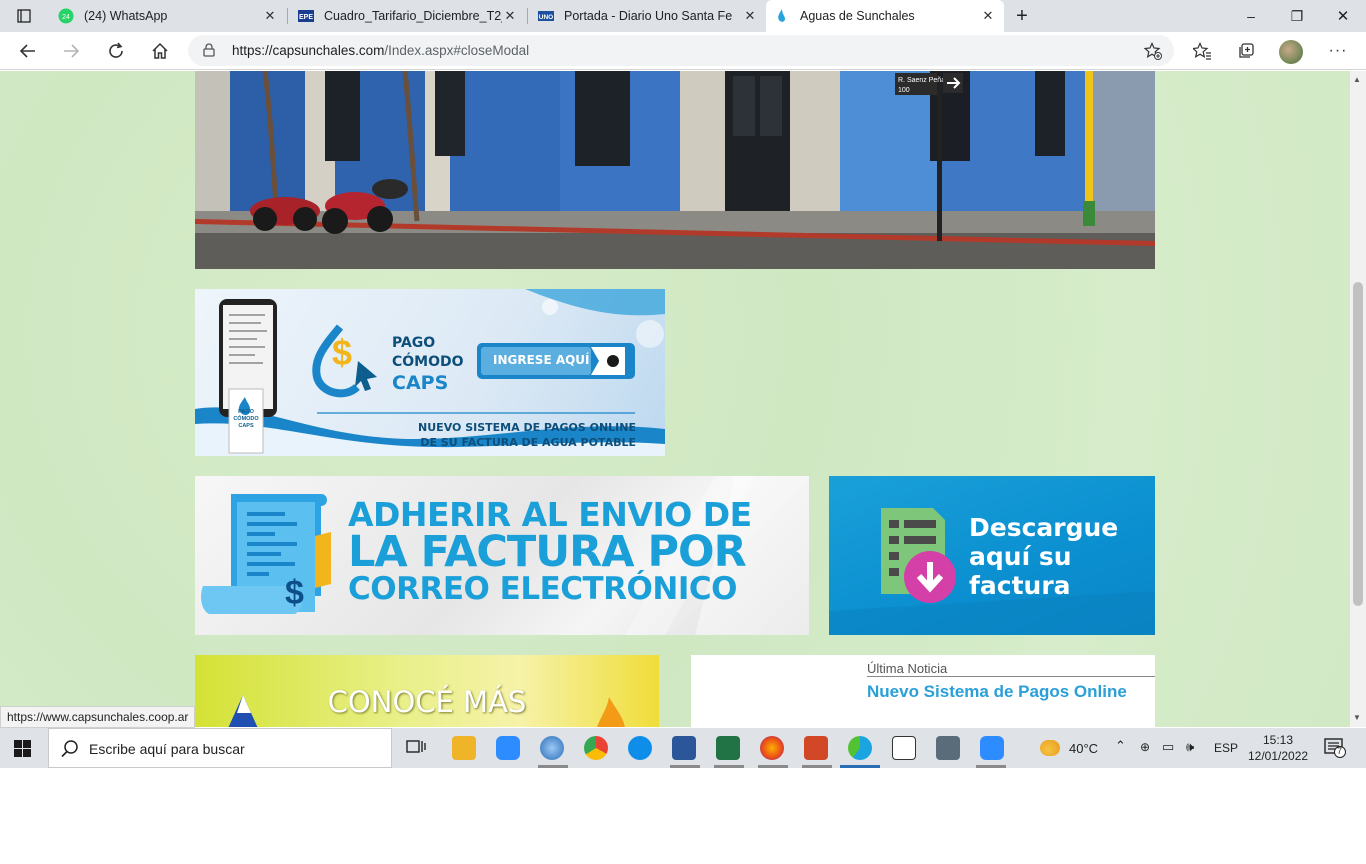 The height and width of the screenshot is (864, 1366). I want to click on windows-start-icon, so click(23, 751).